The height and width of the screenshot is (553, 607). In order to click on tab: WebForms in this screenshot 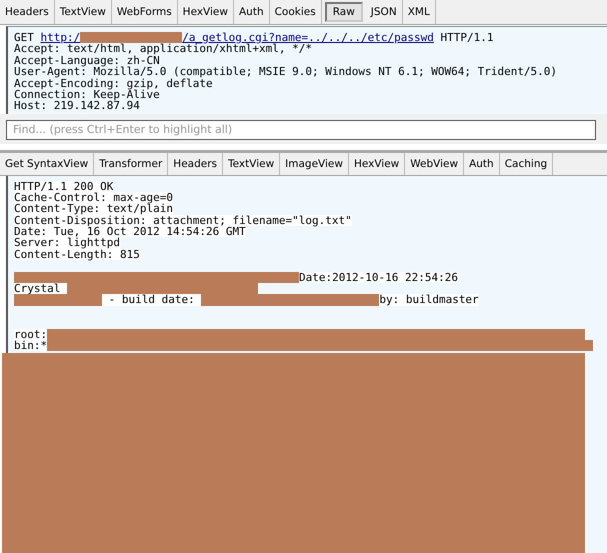, I will do `click(145, 12)`.